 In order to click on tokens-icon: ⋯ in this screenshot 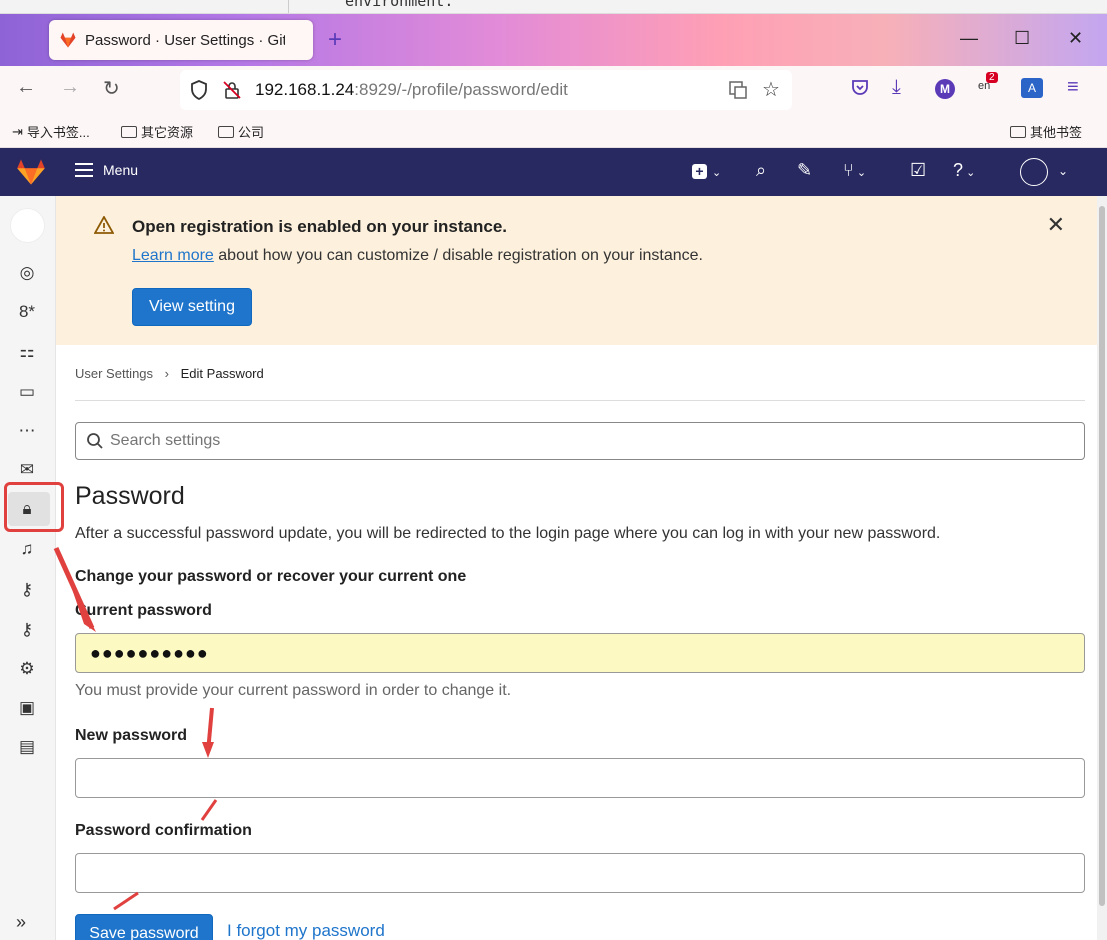, I will do `click(27, 431)`.